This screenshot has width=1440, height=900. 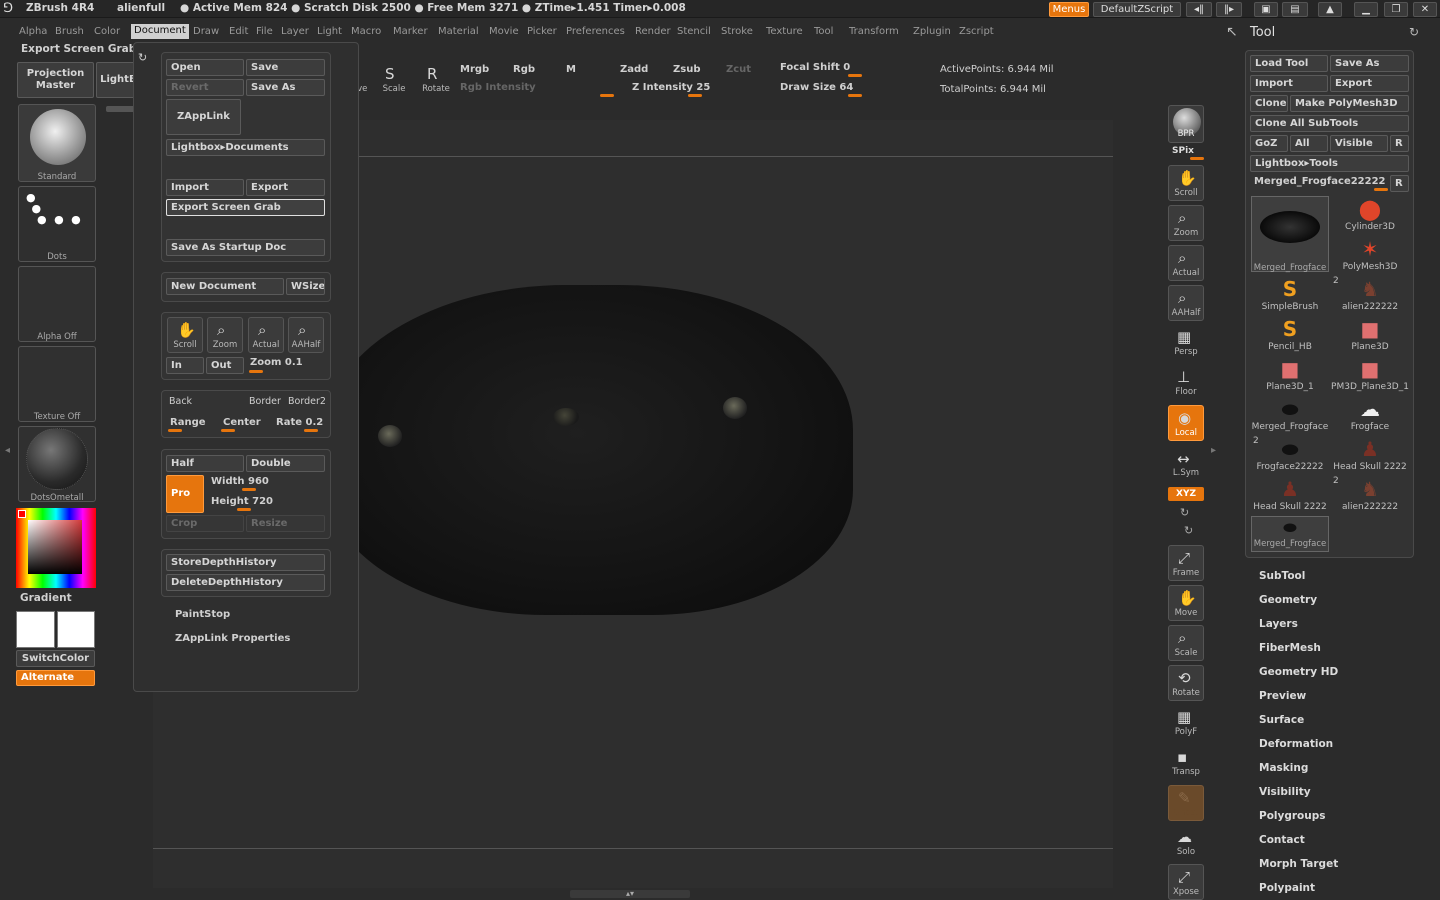 What do you see at coordinates (1186, 603) in the screenshot?
I see `shelf-move-button: ✋ Move` at bounding box center [1186, 603].